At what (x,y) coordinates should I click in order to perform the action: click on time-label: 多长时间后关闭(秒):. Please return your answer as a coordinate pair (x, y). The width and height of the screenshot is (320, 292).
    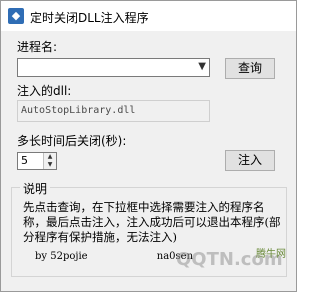
    Looking at the image, I should click on (72, 141).